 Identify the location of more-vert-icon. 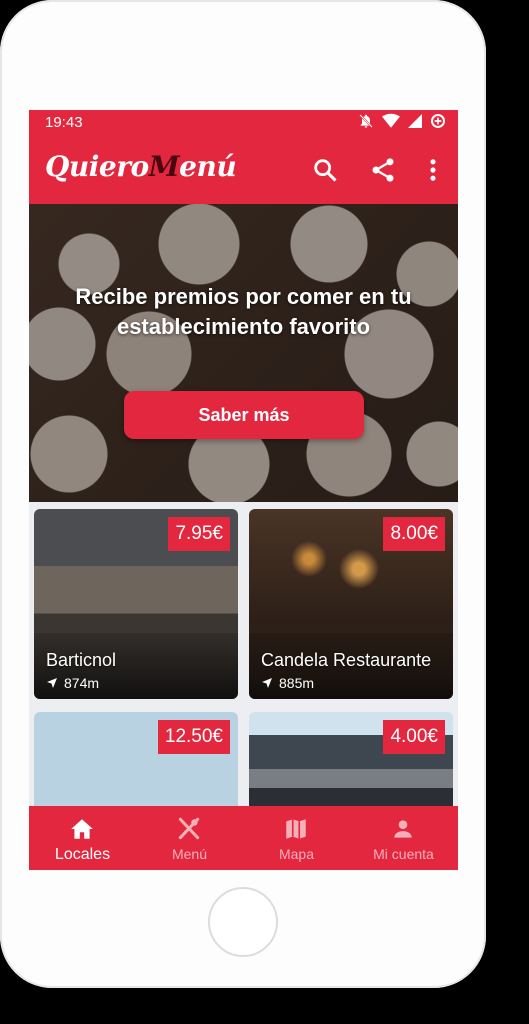
(433, 170).